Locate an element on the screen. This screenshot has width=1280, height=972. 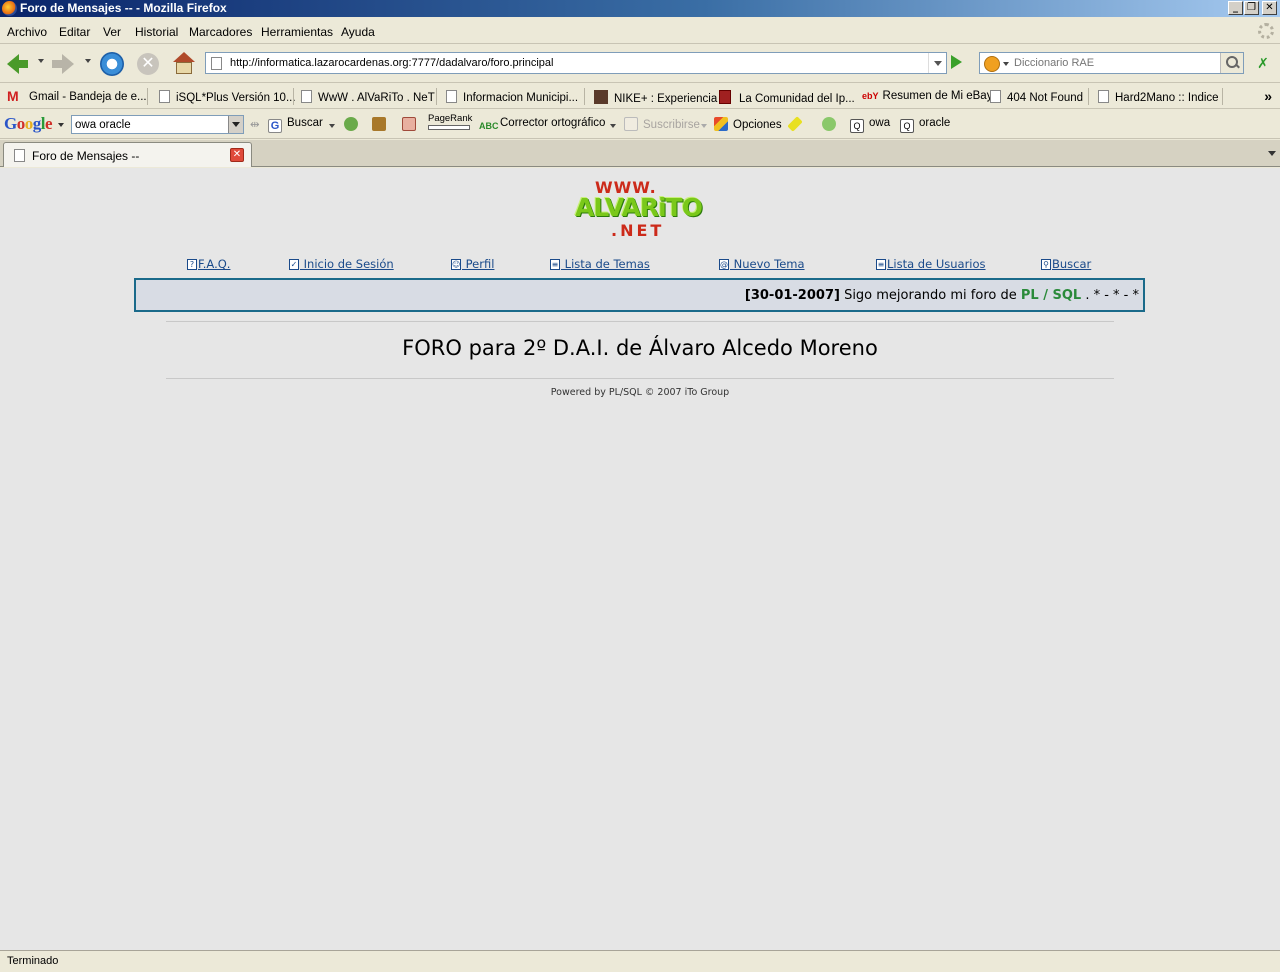
url-input is located at coordinates (575, 63).